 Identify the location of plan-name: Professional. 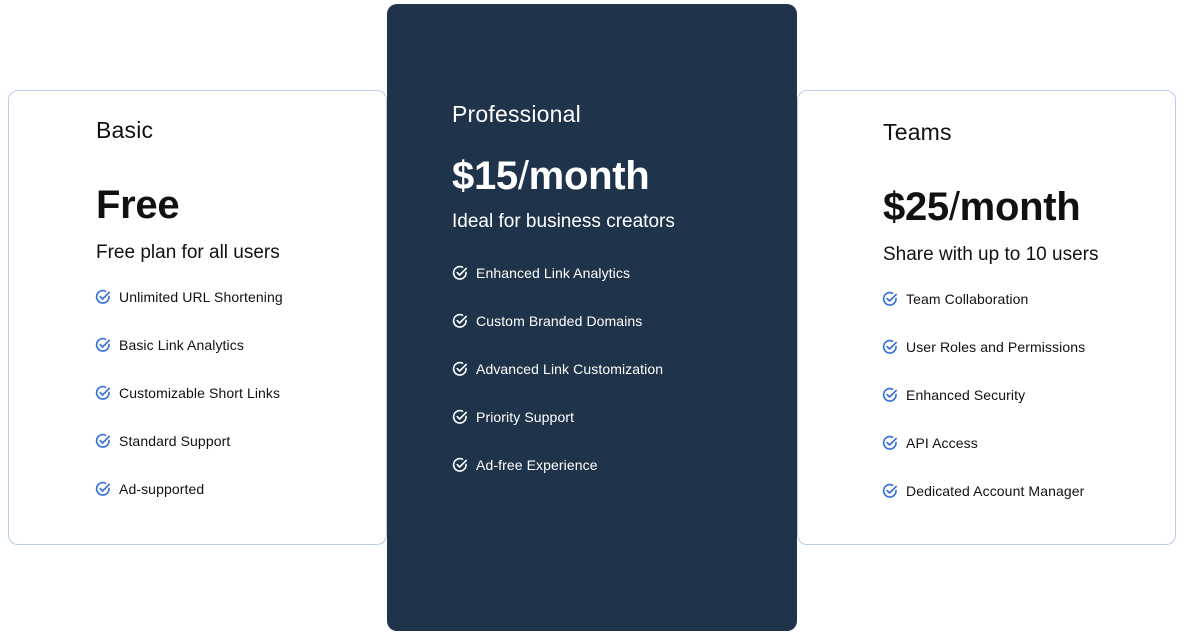
(516, 114).